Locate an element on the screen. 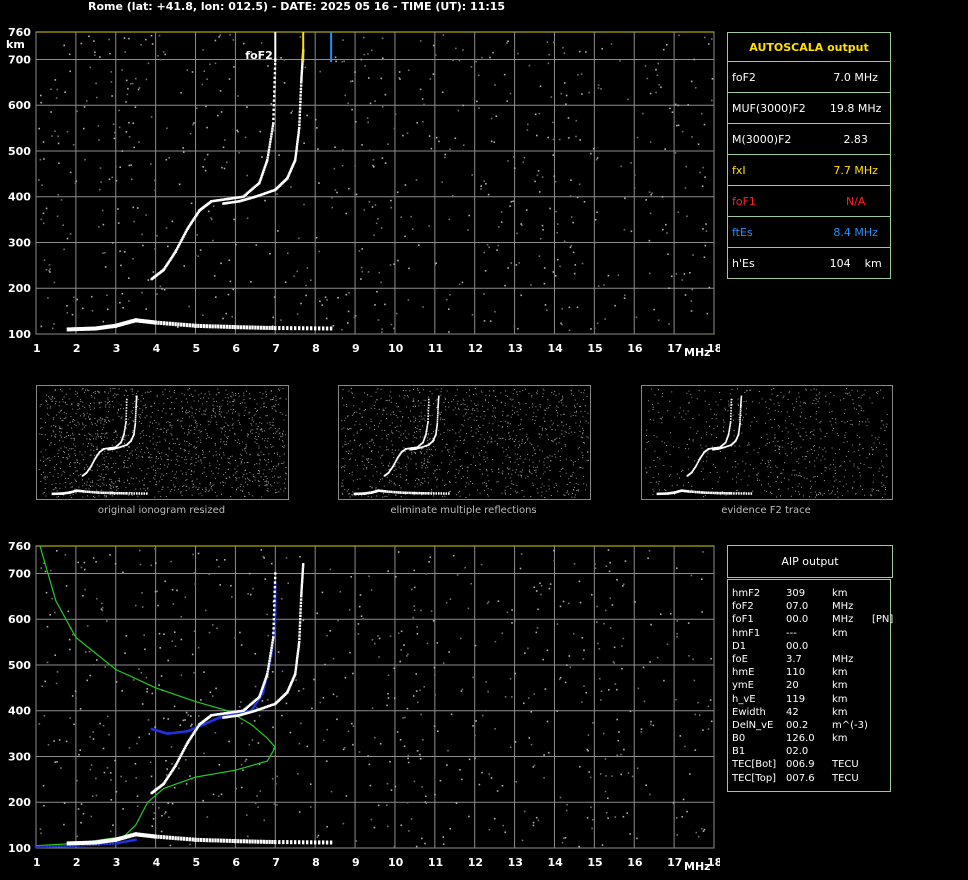 The width and height of the screenshot is (968, 880). x-tick-label: 2 is located at coordinates (77, 348).